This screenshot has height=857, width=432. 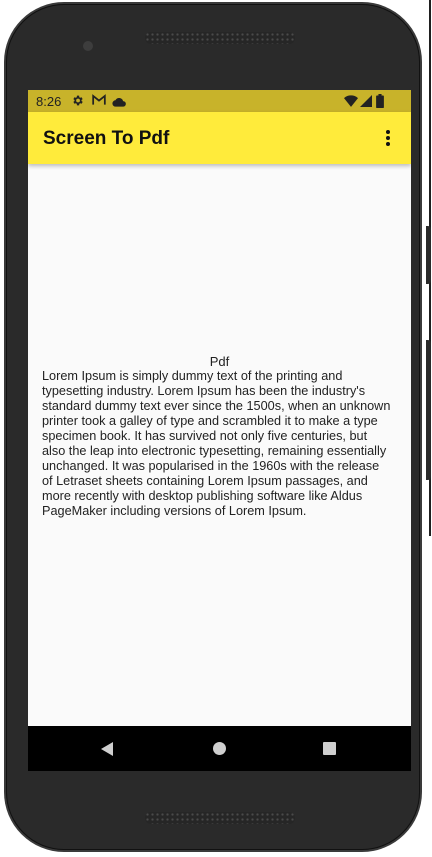 What do you see at coordinates (119, 102) in the screenshot?
I see `cloud-icon` at bounding box center [119, 102].